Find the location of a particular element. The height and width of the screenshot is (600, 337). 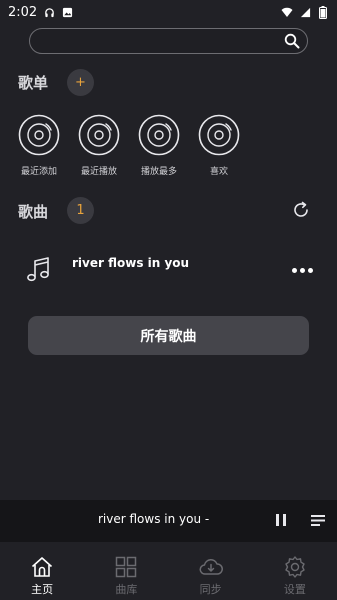

song-list-item: river flows in you is located at coordinates (168, 272).